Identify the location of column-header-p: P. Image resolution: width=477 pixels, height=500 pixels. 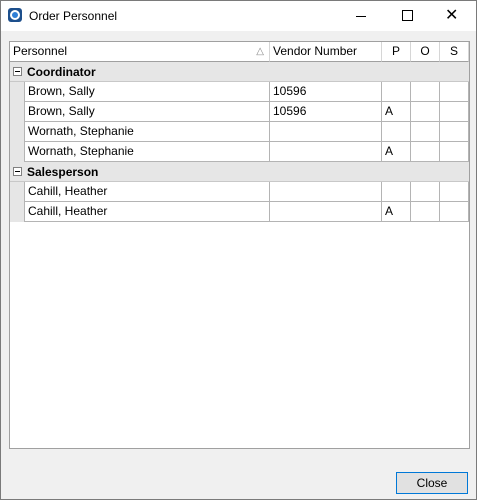
(396, 52).